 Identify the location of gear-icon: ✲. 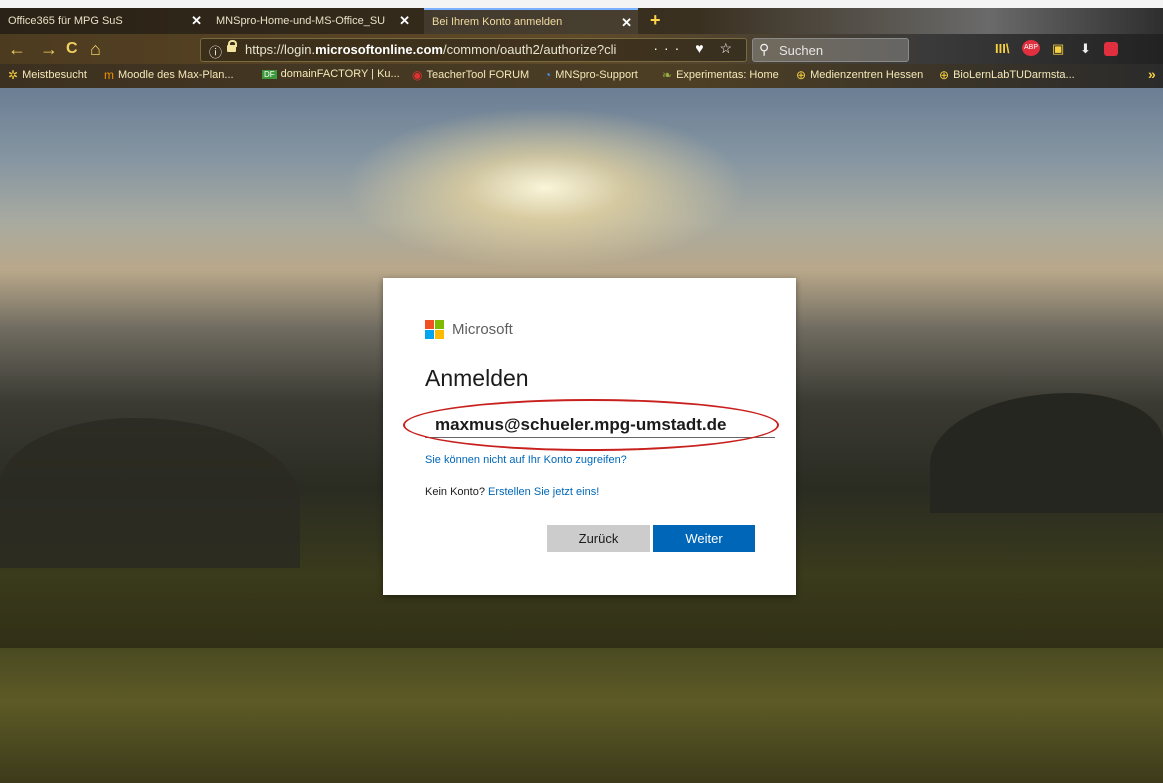
(13, 75).